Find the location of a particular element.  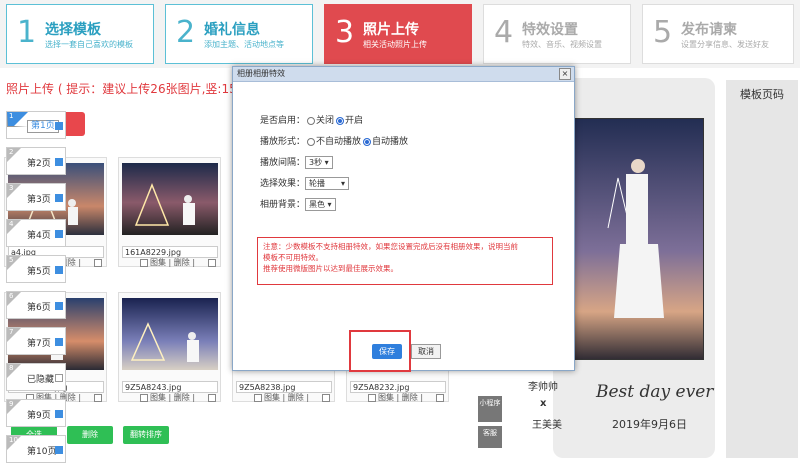

play-label: 播放形式： is located at coordinates (283, 142).